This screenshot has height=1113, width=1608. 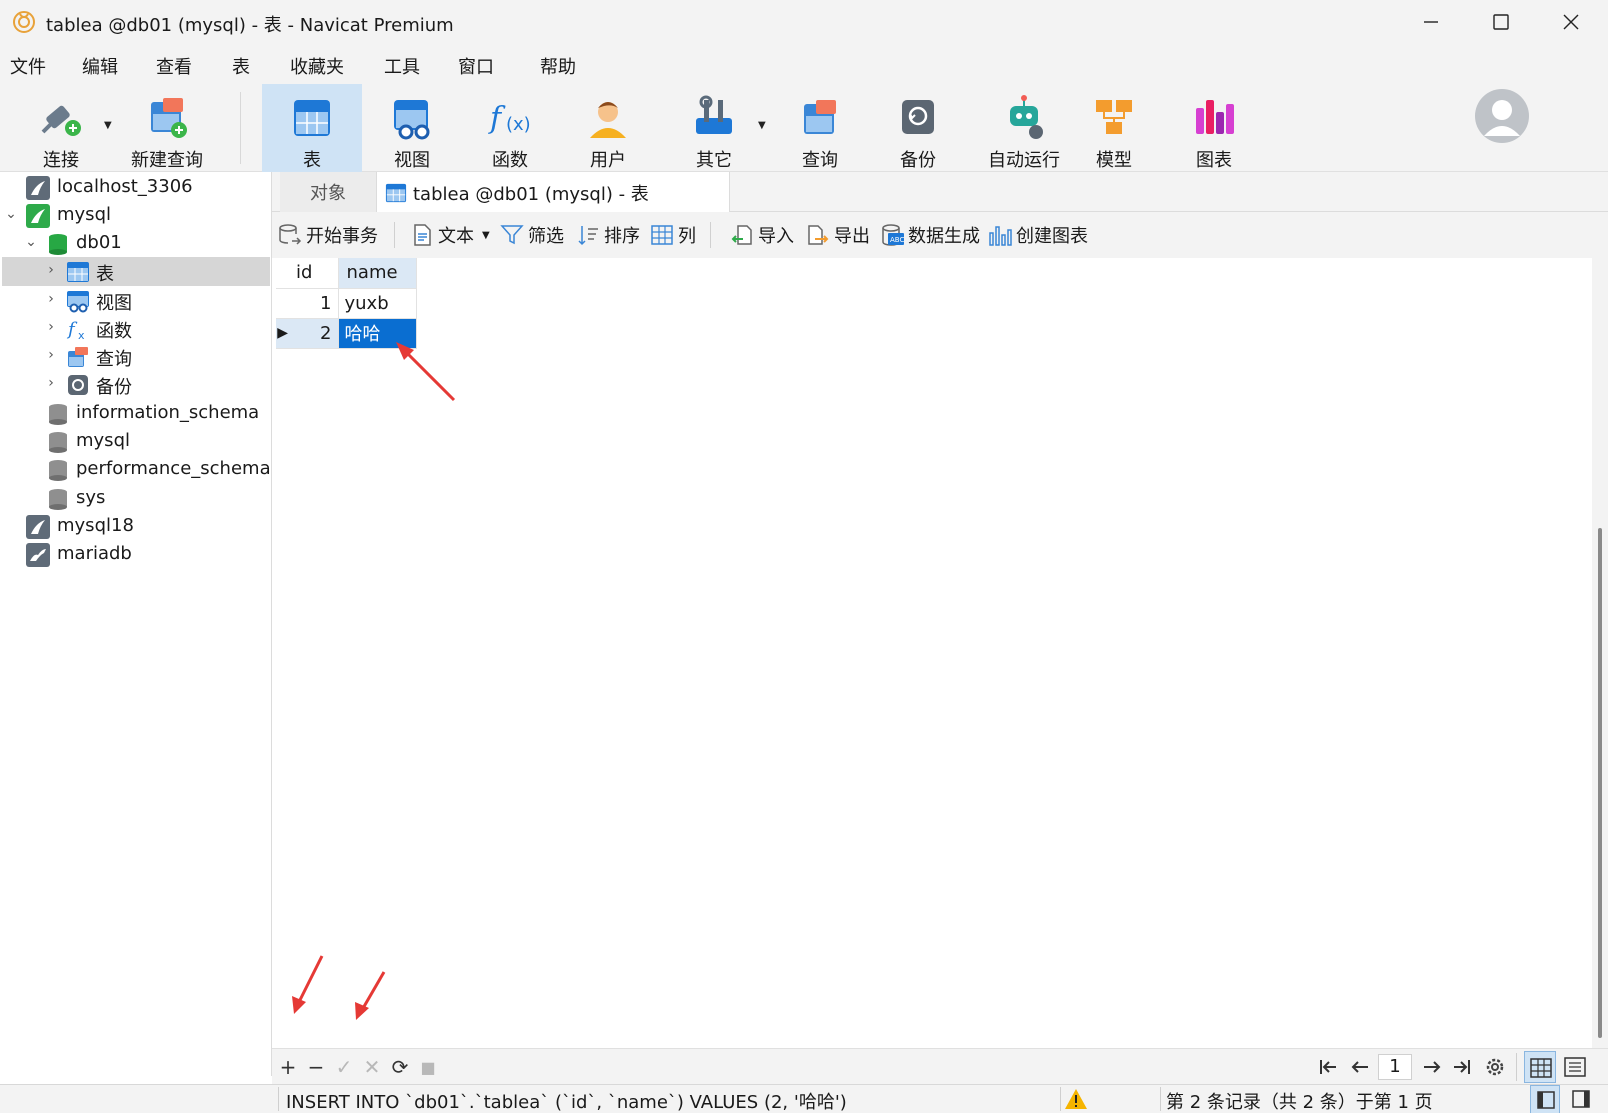 I want to click on last-page-icon, so click(x=1462, y=1067).